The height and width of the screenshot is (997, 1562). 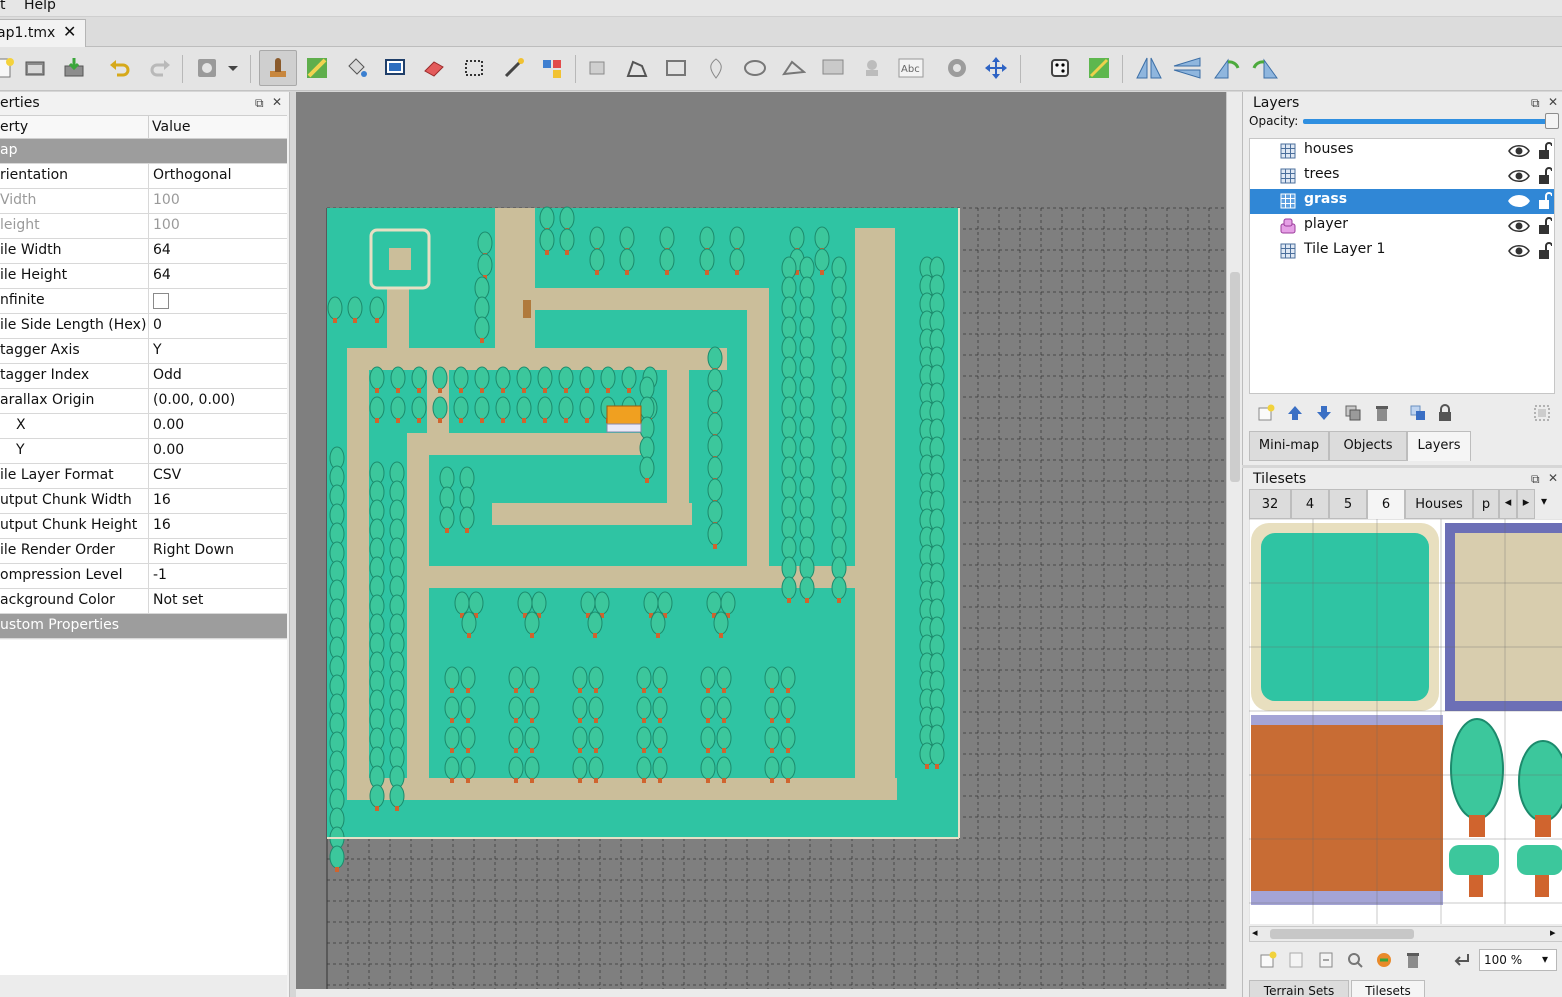 I want to click on tile-grass, so click(x=1345, y=617).